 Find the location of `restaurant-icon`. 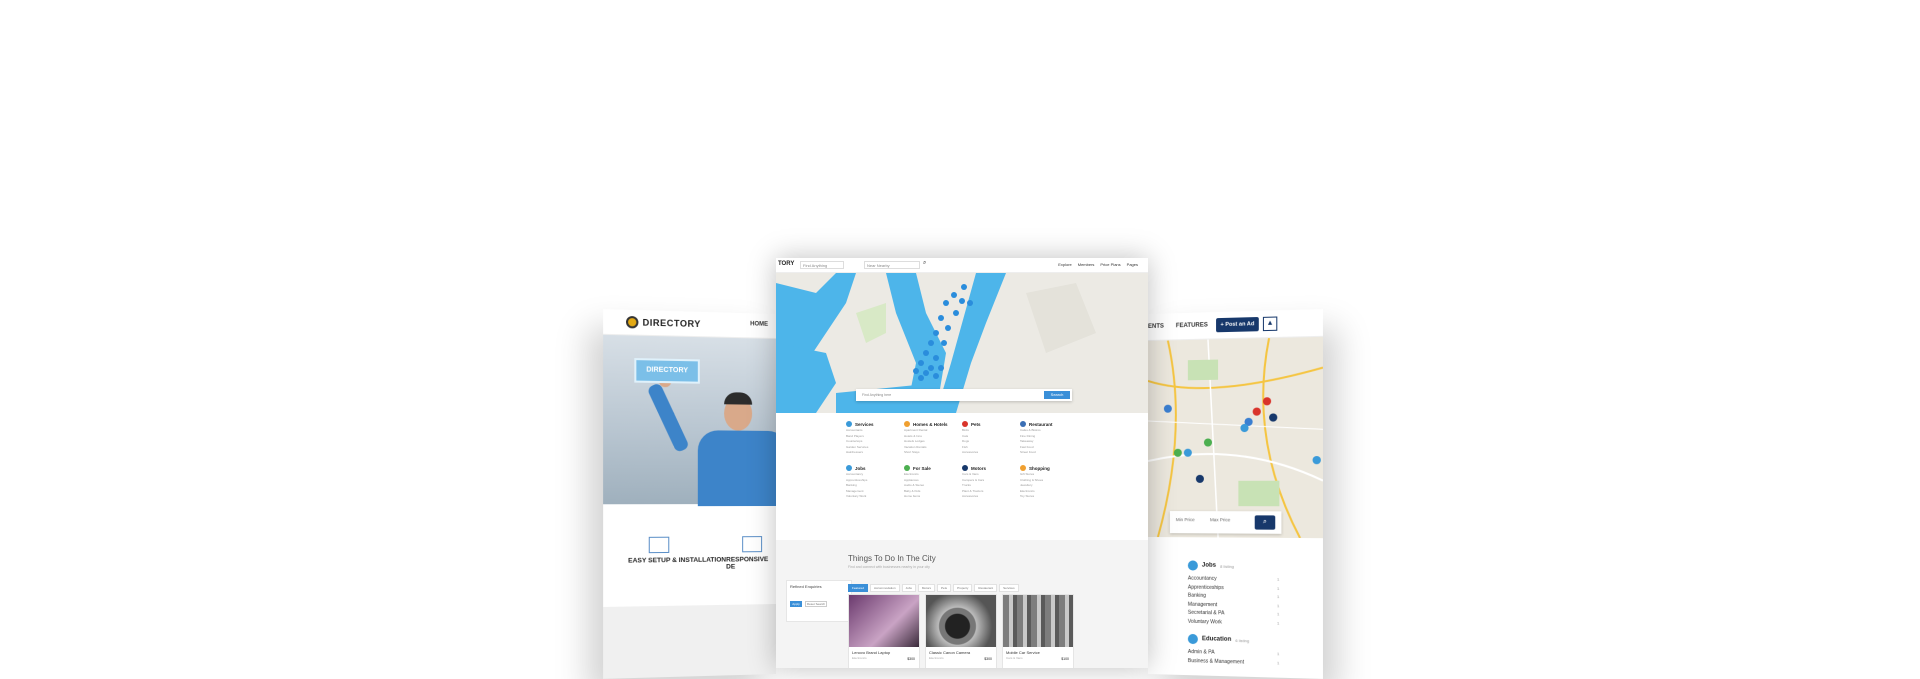

restaurant-icon is located at coordinates (1023, 424).